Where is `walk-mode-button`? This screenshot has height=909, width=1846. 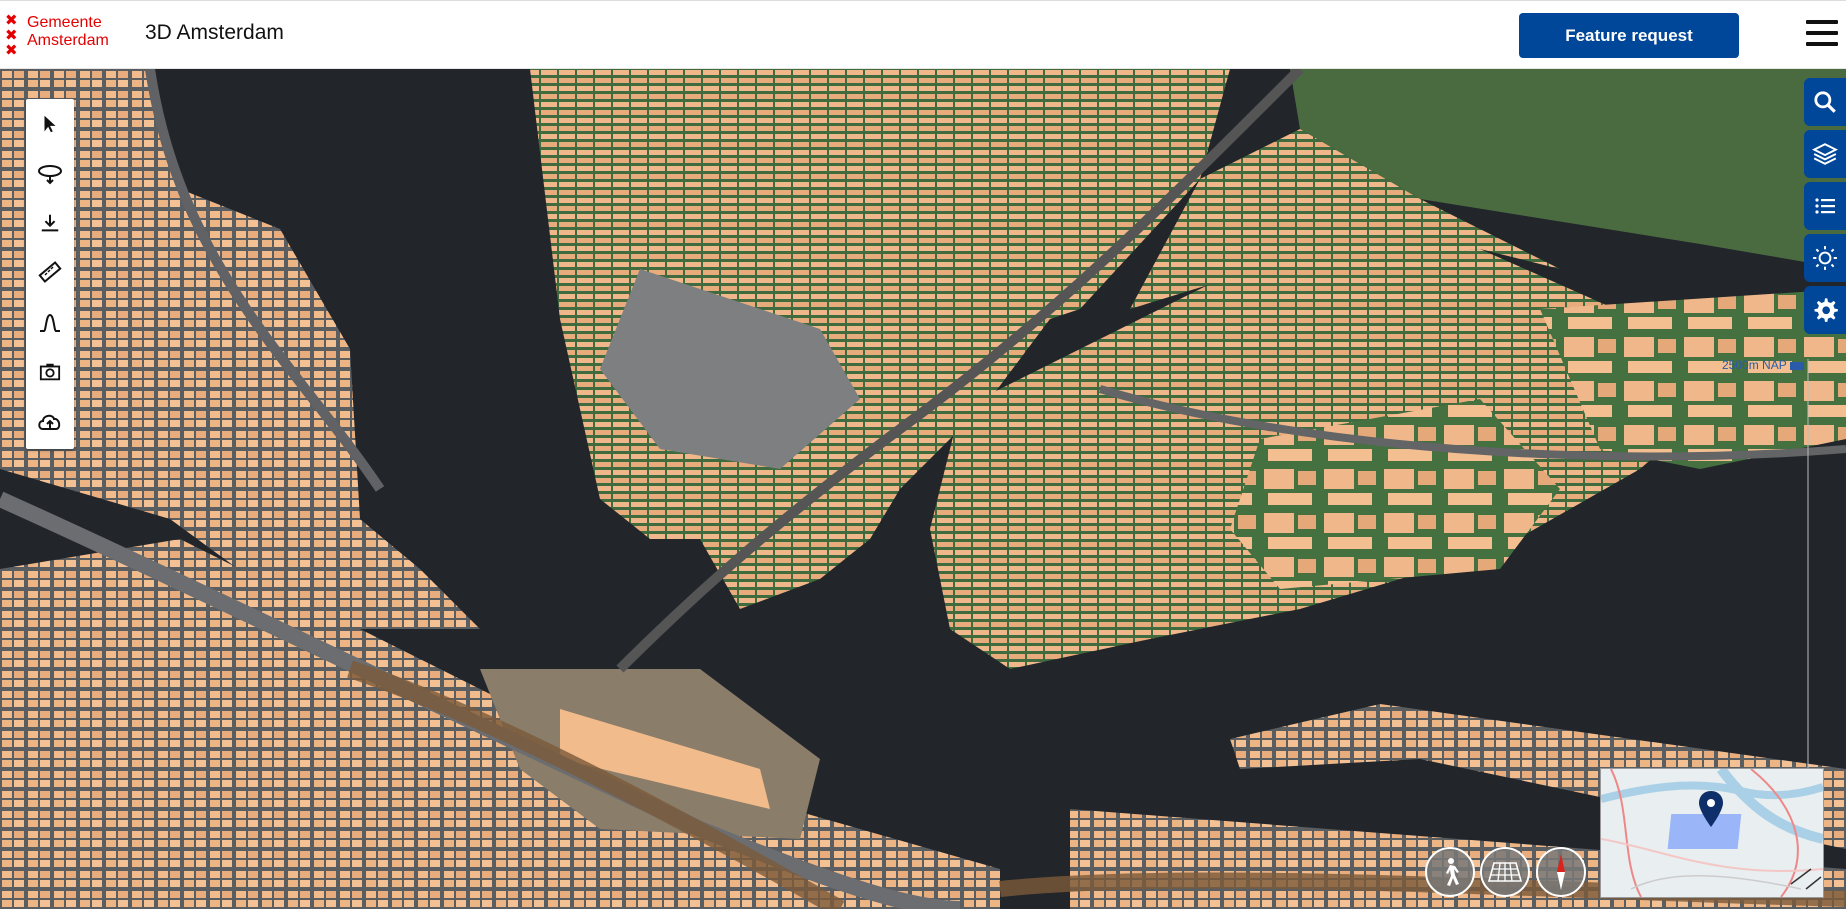
walk-mode-button is located at coordinates (1450, 872).